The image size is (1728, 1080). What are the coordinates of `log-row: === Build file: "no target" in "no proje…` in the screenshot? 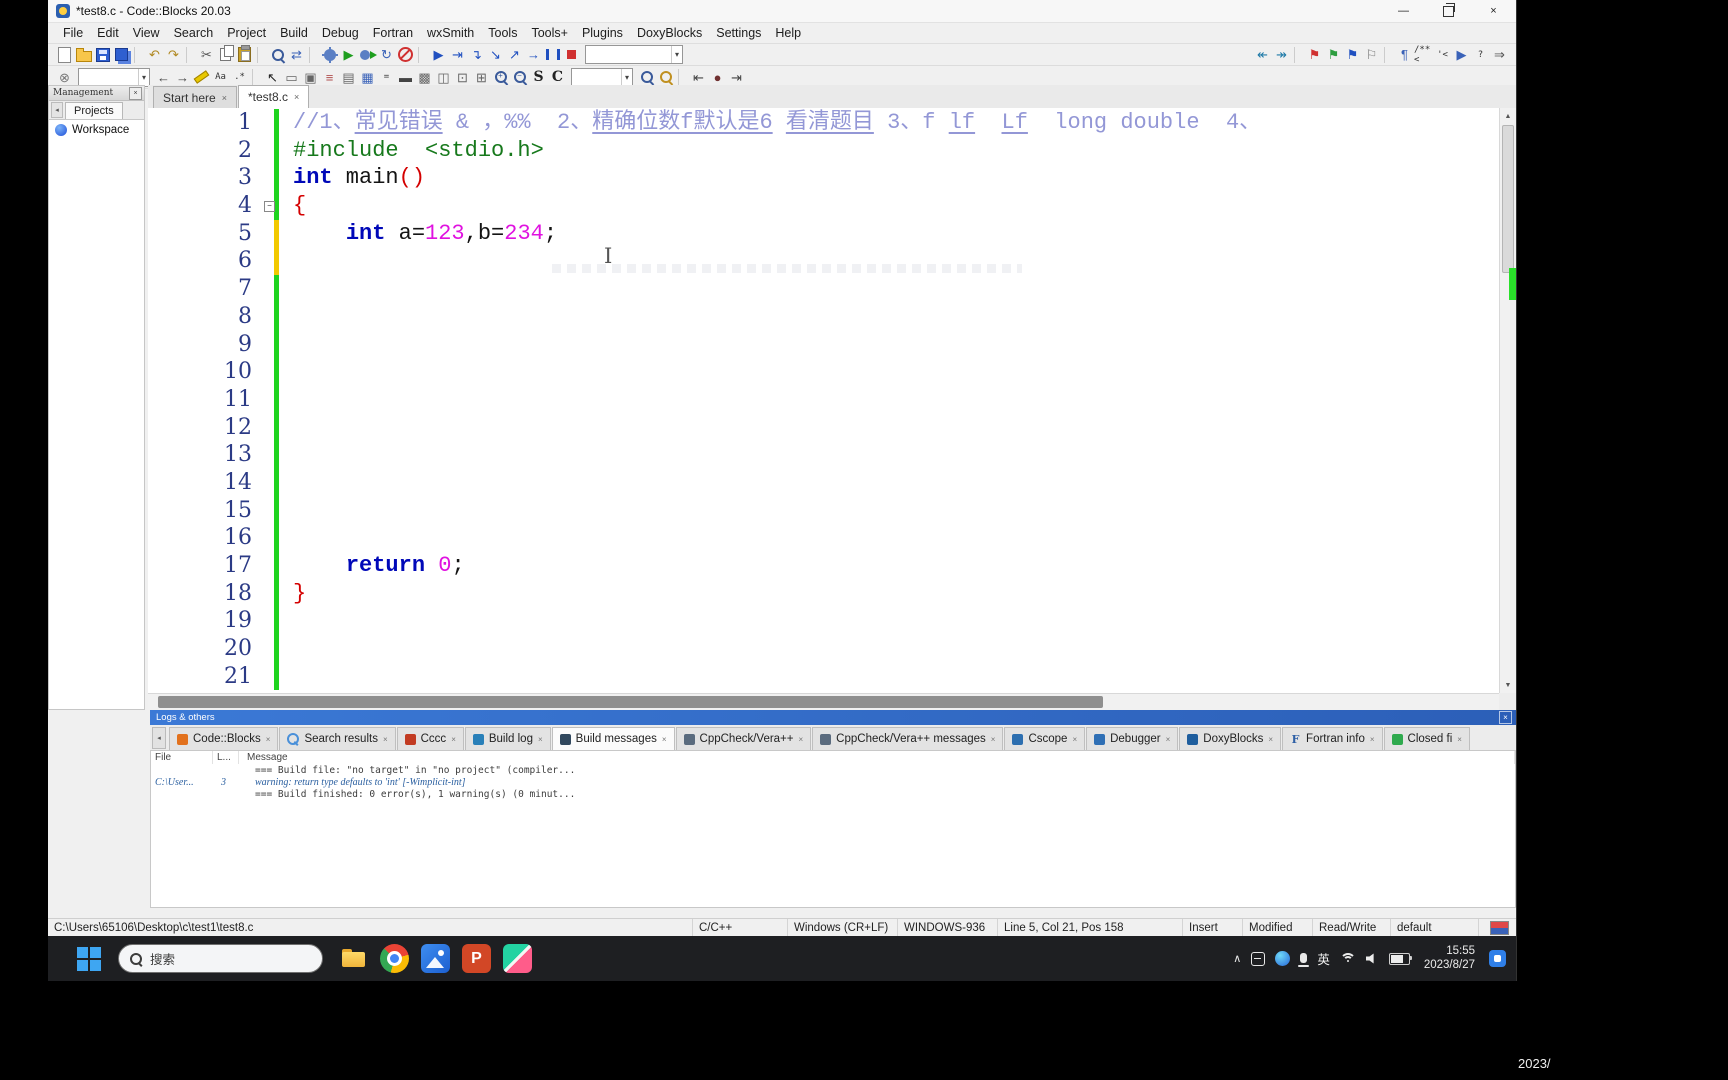 It's located at (833, 770).